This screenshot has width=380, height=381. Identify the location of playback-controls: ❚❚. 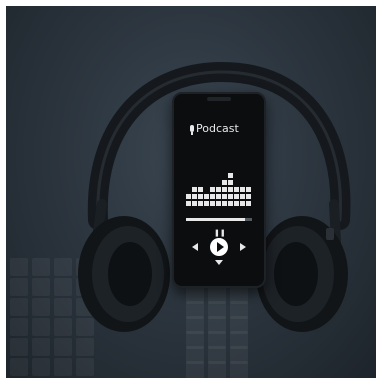
(219, 248).